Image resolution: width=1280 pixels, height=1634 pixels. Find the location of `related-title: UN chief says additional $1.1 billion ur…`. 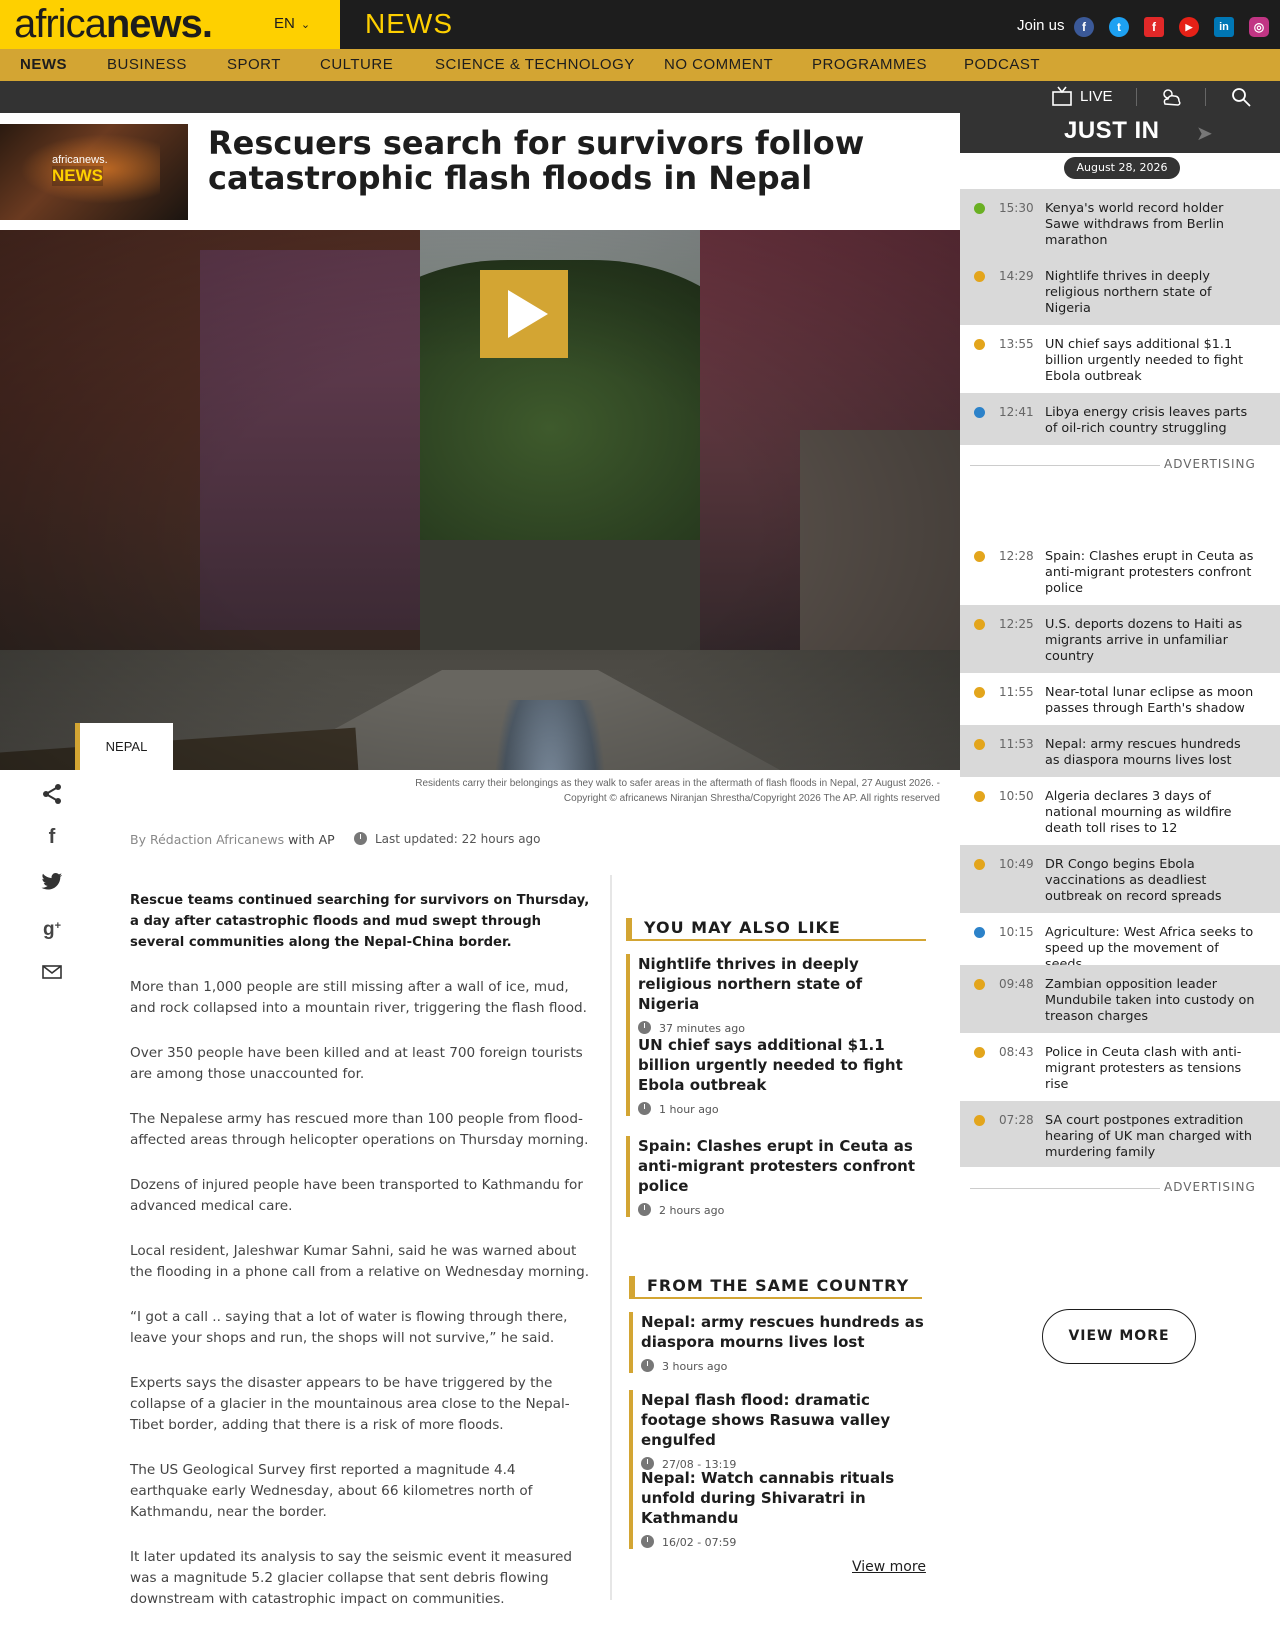

related-title: UN chief says additional $1.1 billion ur… is located at coordinates (781, 1065).